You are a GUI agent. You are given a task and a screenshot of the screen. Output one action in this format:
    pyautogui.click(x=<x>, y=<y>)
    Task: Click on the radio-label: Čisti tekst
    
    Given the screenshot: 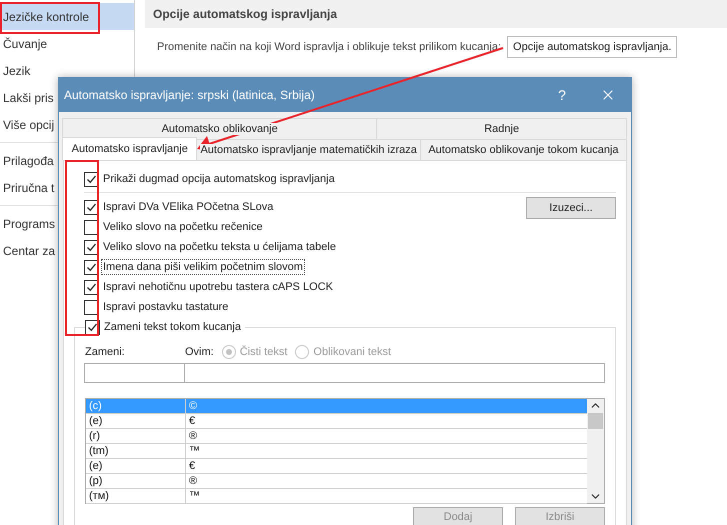 What is the action you would take?
    pyautogui.click(x=264, y=352)
    